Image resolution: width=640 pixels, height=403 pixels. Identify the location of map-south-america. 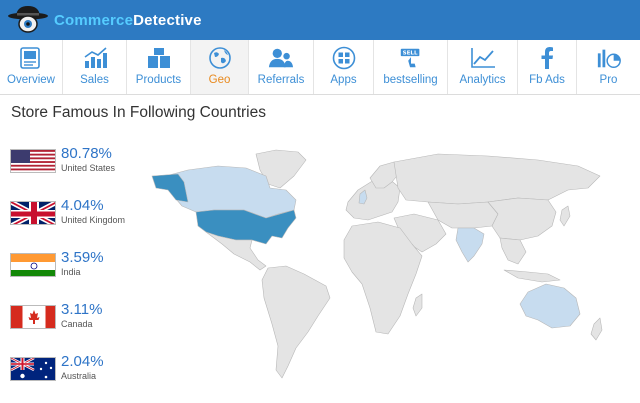
(296, 322).